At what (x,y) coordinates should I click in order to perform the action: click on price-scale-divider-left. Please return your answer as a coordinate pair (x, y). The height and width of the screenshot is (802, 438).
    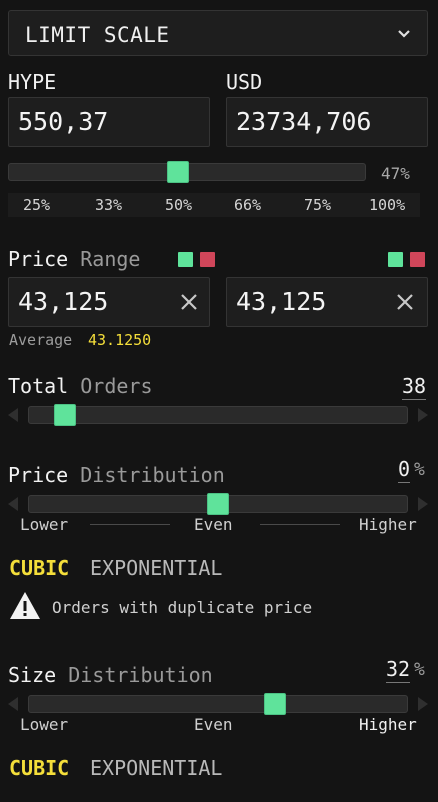
    Looking at the image, I should click on (130, 524).